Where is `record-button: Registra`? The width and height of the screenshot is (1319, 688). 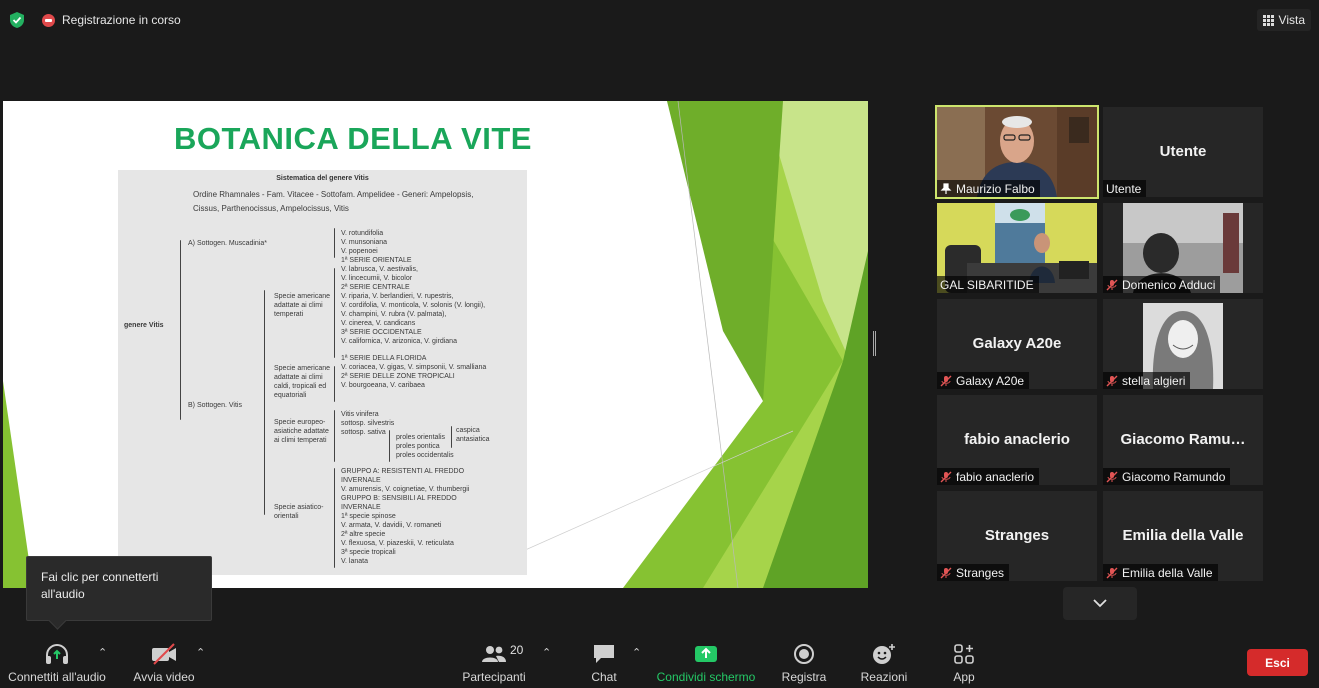
record-button: Registra is located at coordinates (804, 660).